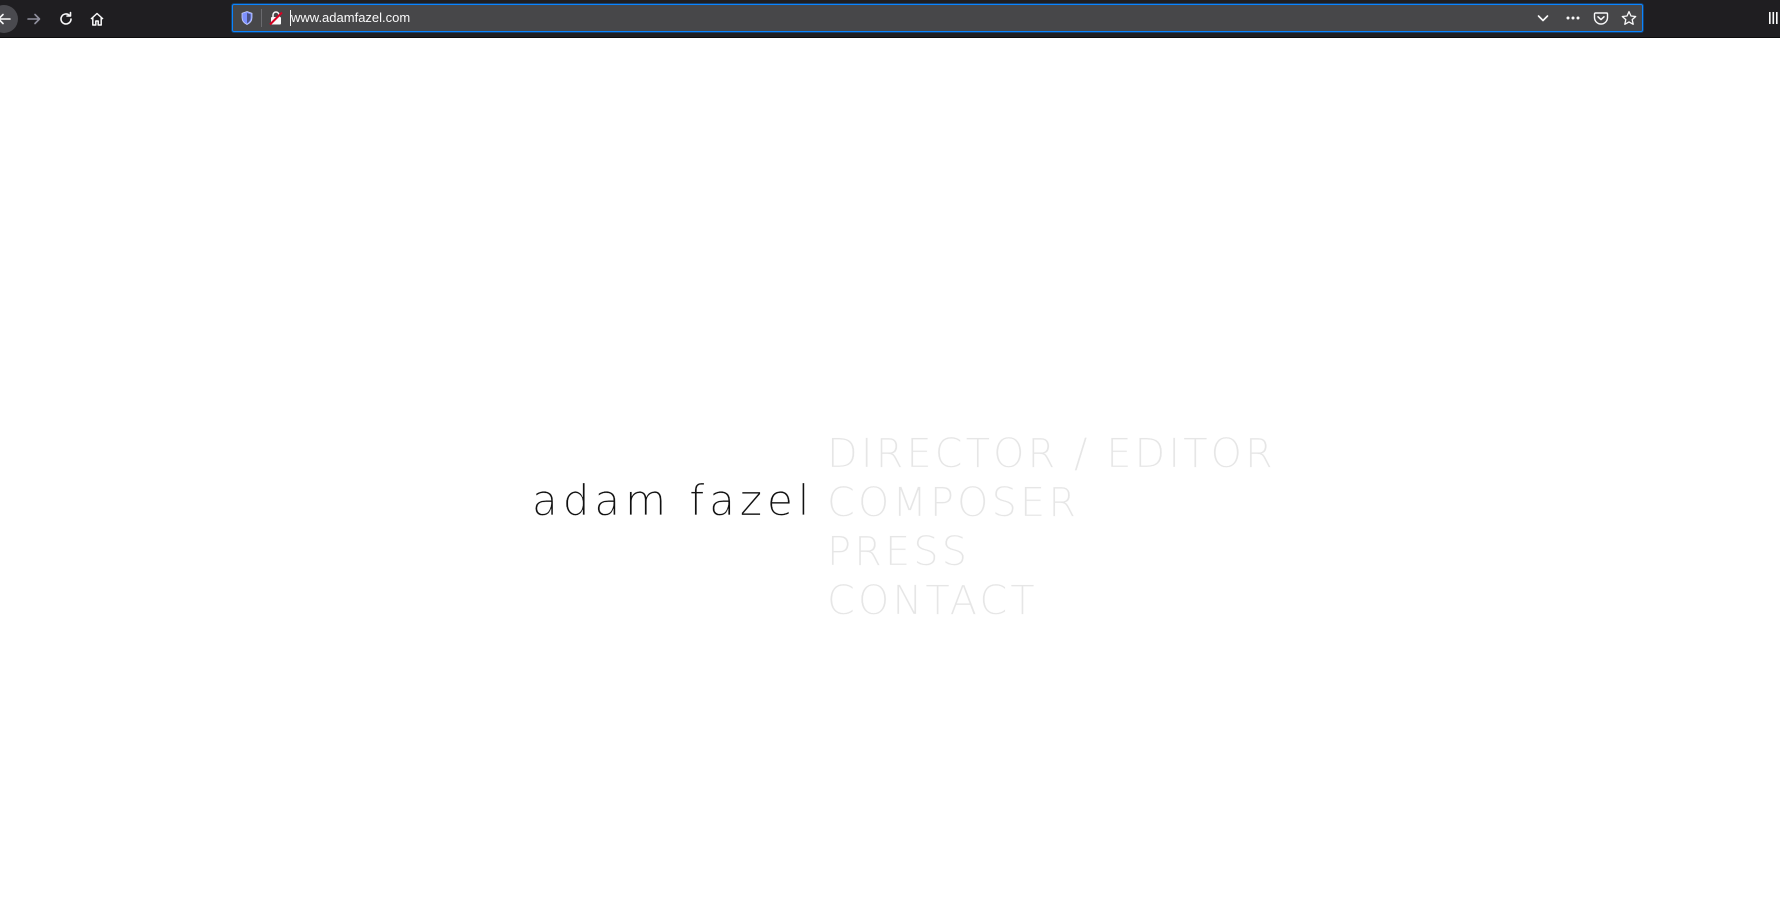  I want to click on home-button, so click(97, 19).